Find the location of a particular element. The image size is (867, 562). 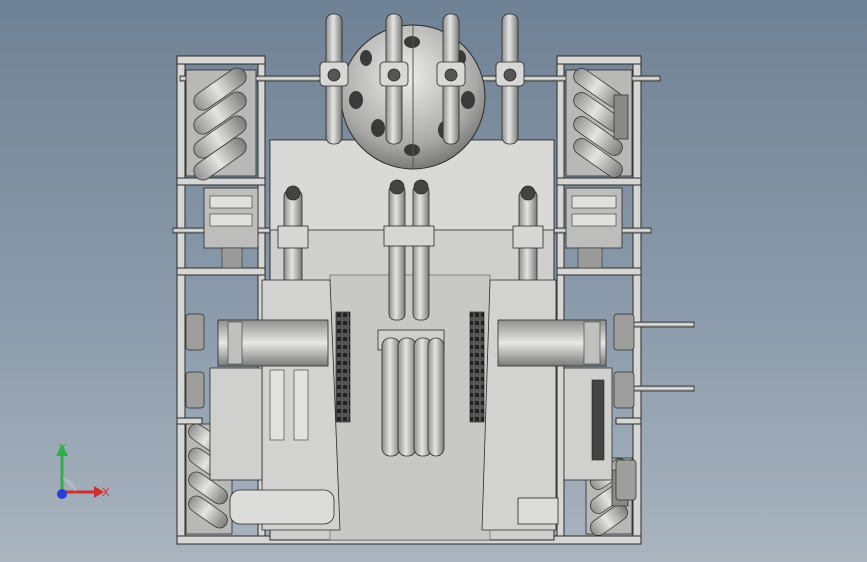

right-drive-motor is located at coordinates (594, 228).